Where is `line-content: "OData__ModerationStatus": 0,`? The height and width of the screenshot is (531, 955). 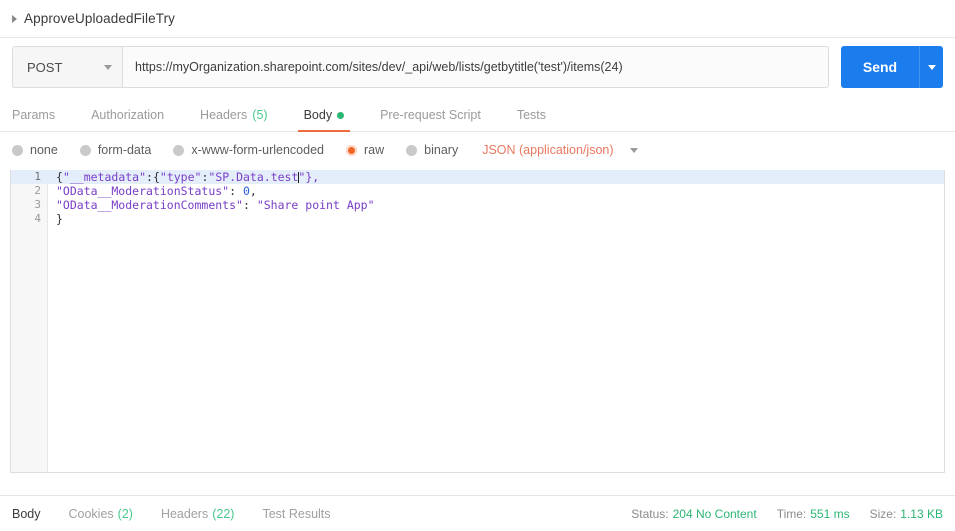 line-content: "OData__ModerationStatus": 0, is located at coordinates (156, 191).